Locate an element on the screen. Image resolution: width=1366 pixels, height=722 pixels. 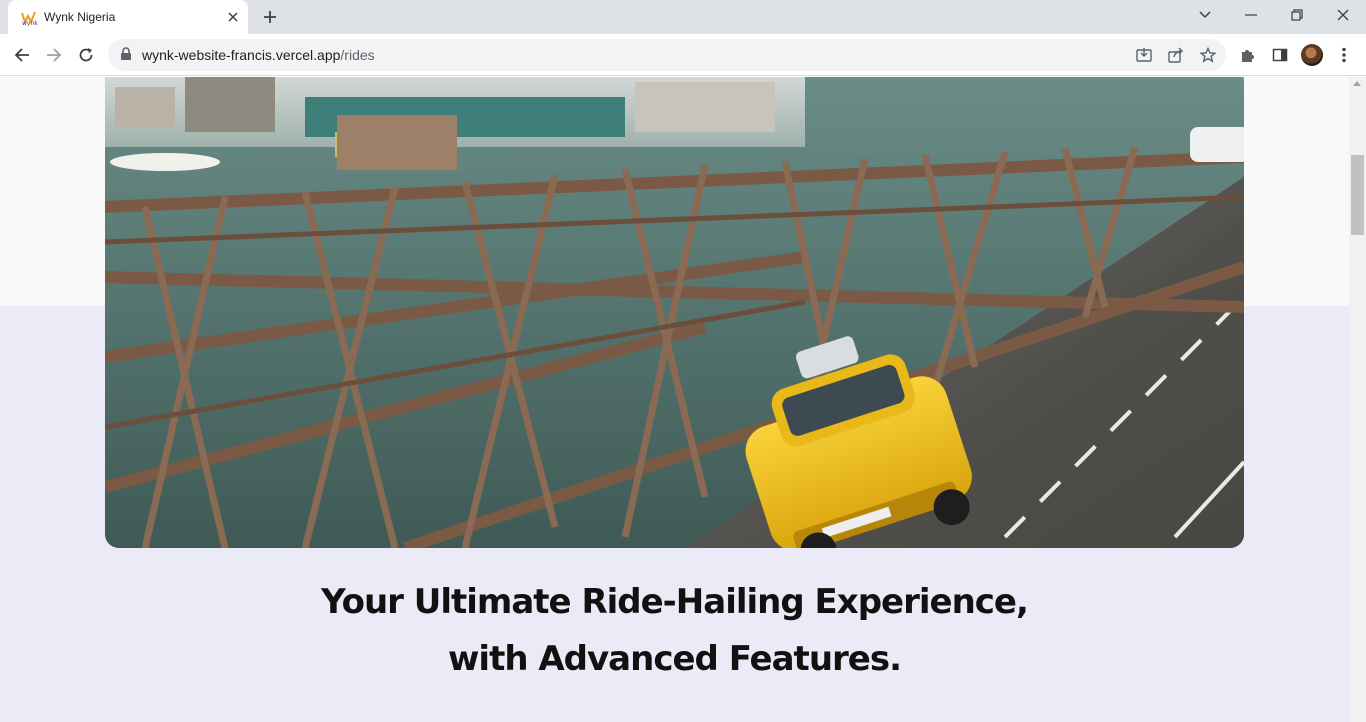
page-headline-line2: with Advanced Features. is located at coordinates (675, 659).